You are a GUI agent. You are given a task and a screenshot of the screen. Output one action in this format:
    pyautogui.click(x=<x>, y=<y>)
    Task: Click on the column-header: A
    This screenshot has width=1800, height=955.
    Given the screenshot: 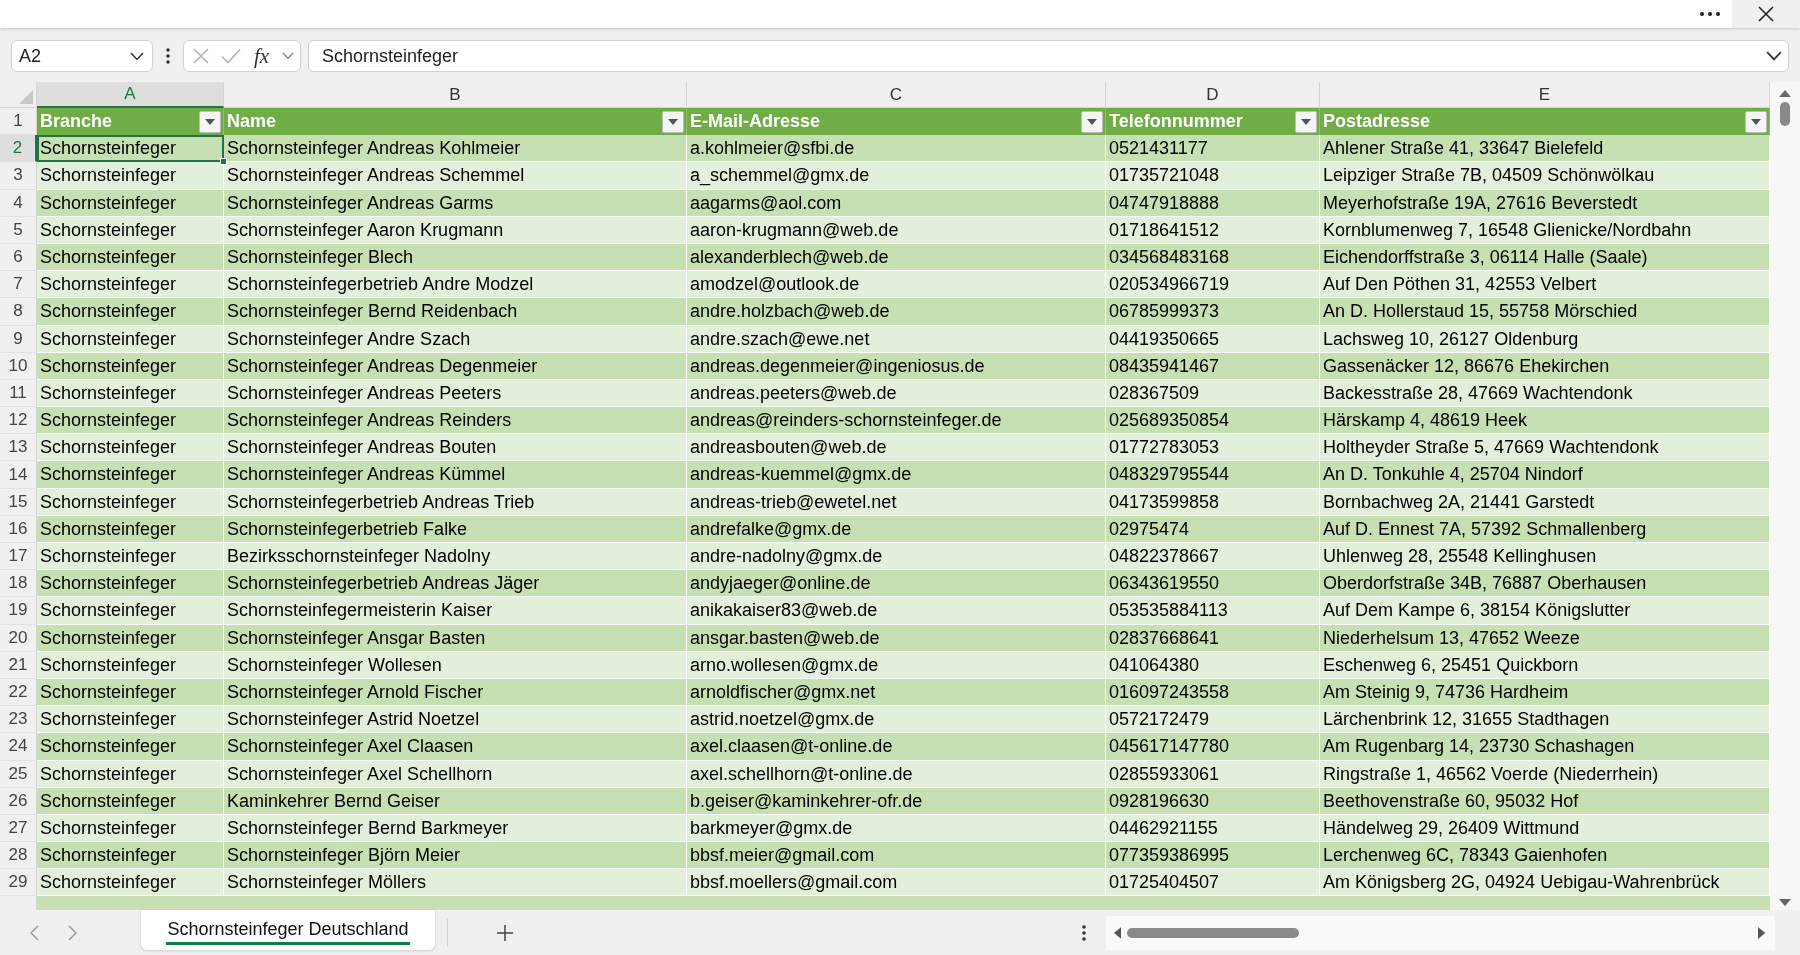 What is the action you would take?
    pyautogui.click(x=130, y=95)
    